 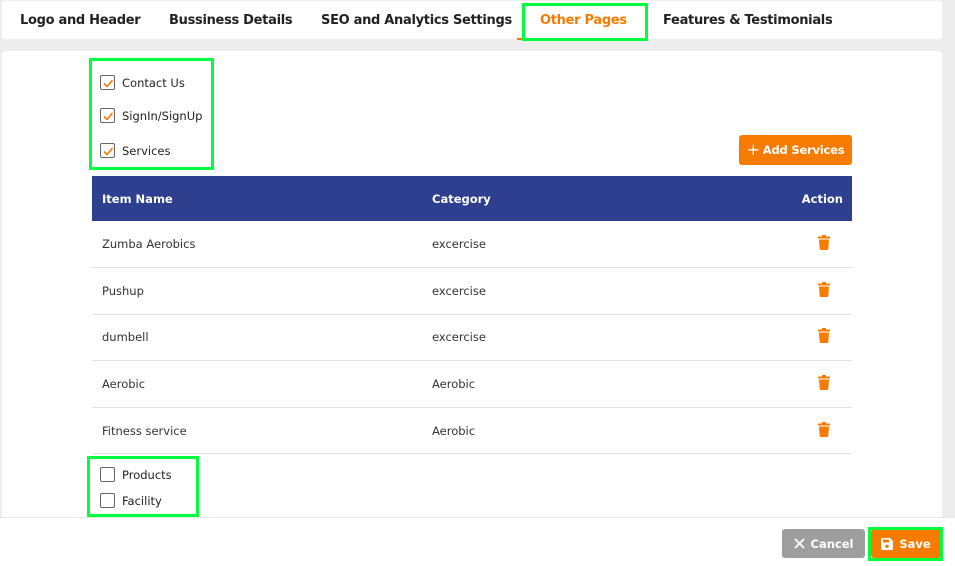 What do you see at coordinates (144, 430) in the screenshot?
I see `item-name-cell: Fitness service` at bounding box center [144, 430].